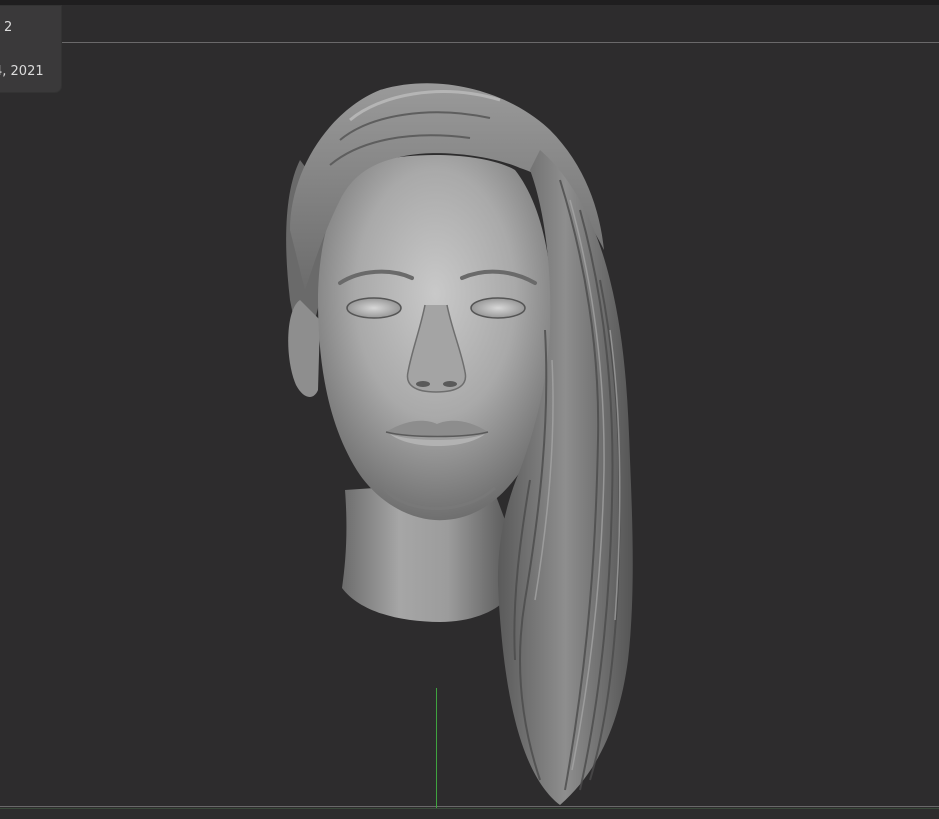 The height and width of the screenshot is (819, 939). Describe the element at coordinates (22, 71) in the screenshot. I see `info-line-date: 4, 2021` at that location.